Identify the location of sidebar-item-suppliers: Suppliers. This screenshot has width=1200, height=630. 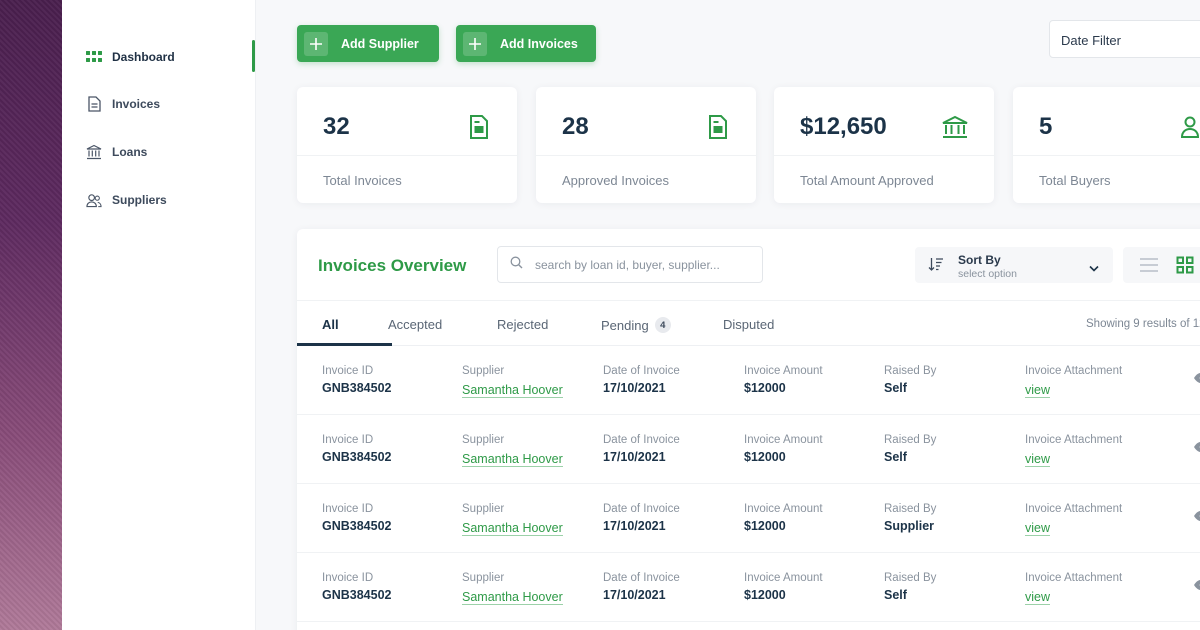
(126, 200).